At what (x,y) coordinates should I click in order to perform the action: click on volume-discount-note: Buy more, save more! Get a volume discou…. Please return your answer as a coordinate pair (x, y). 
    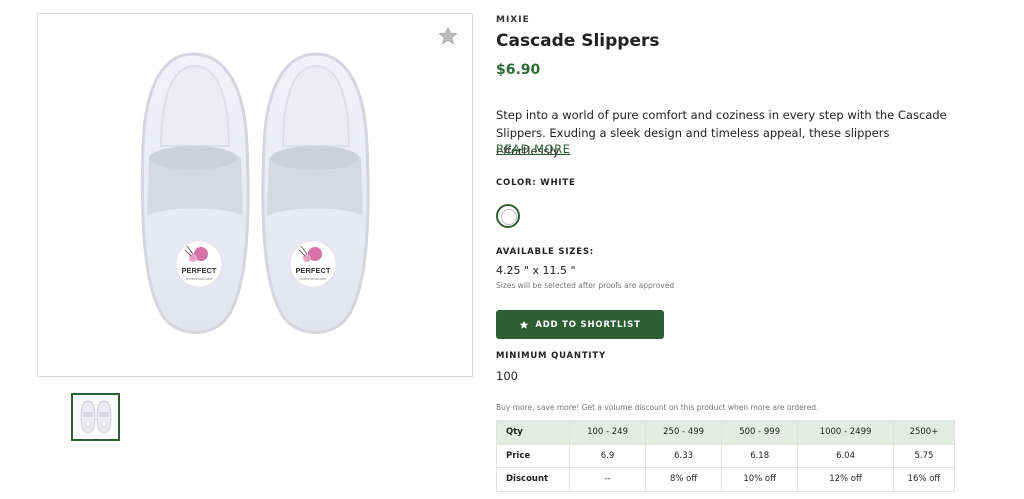
    Looking at the image, I should click on (657, 407).